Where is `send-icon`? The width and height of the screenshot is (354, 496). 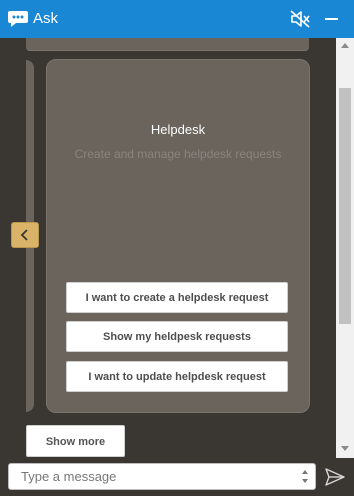 send-icon is located at coordinates (335, 477).